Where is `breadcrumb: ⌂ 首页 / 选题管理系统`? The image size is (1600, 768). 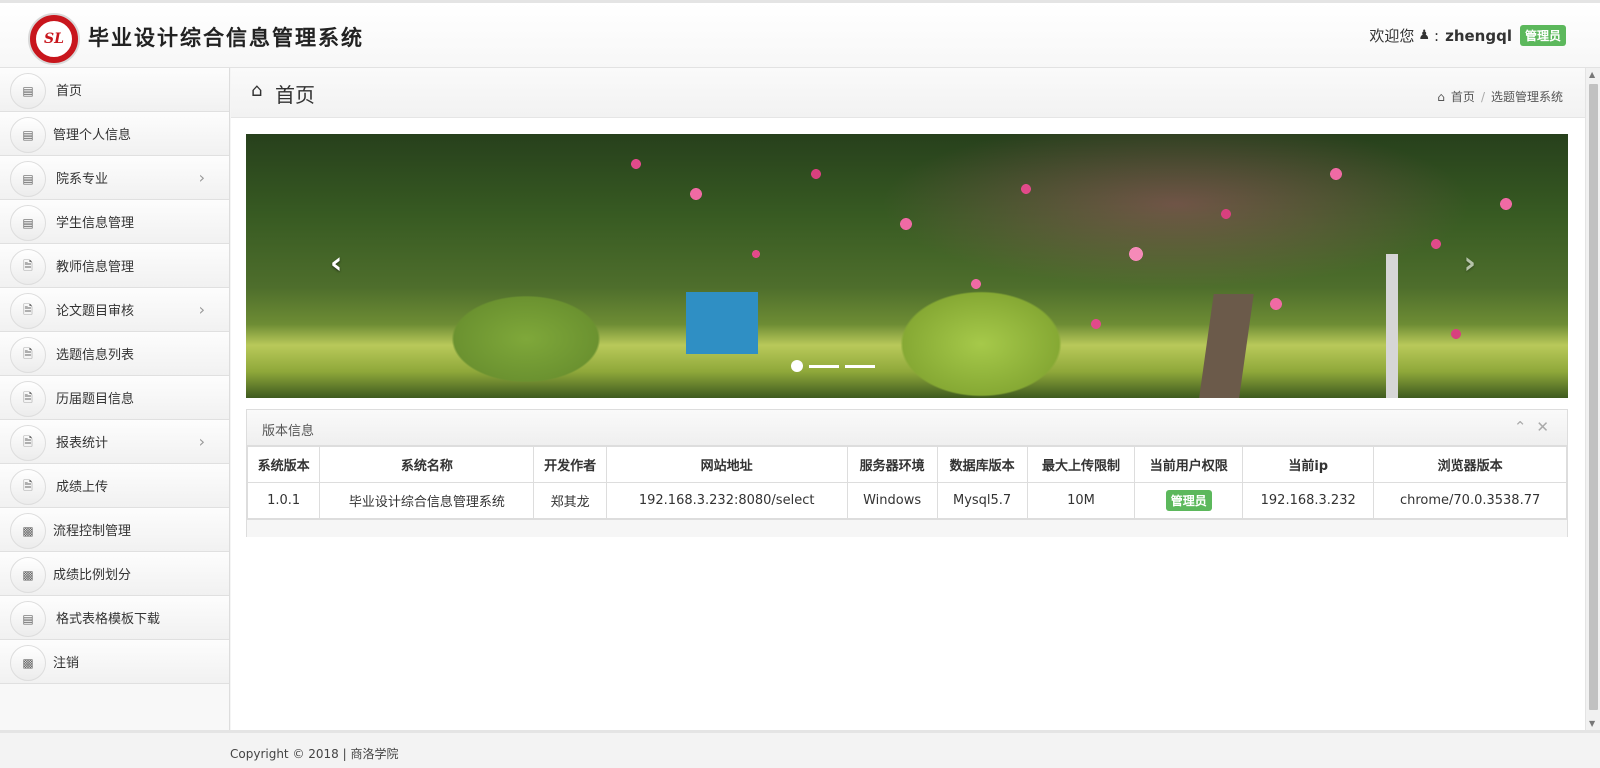
breadcrumb: ⌂ 首页 / 选题管理系统 is located at coordinates (1500, 96).